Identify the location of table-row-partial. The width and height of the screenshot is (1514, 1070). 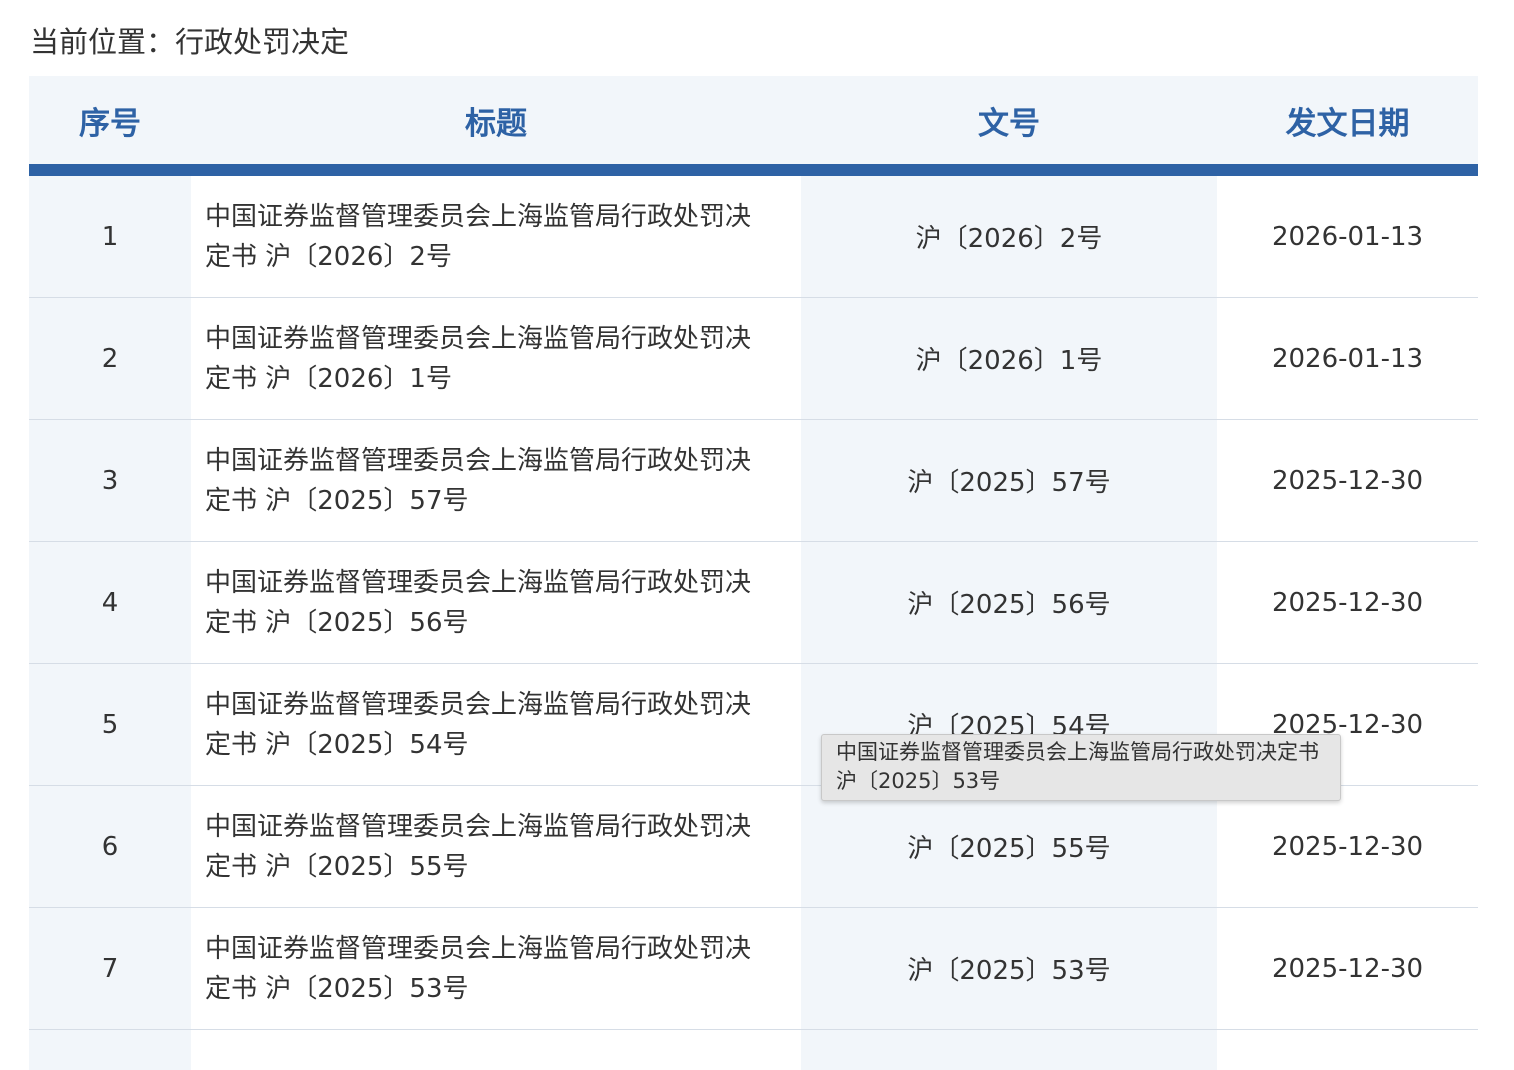
(753, 1050).